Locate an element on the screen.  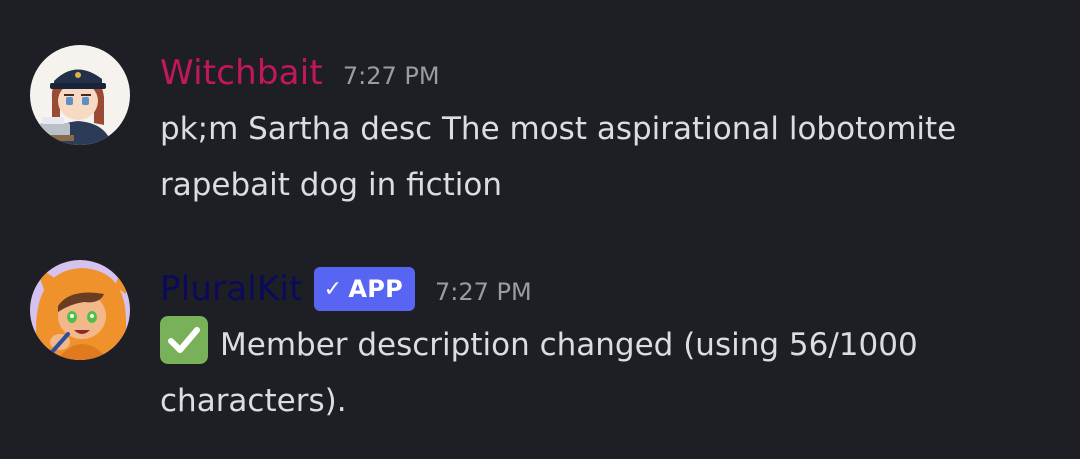
avatar-pluralkit-icon is located at coordinates (80, 310).